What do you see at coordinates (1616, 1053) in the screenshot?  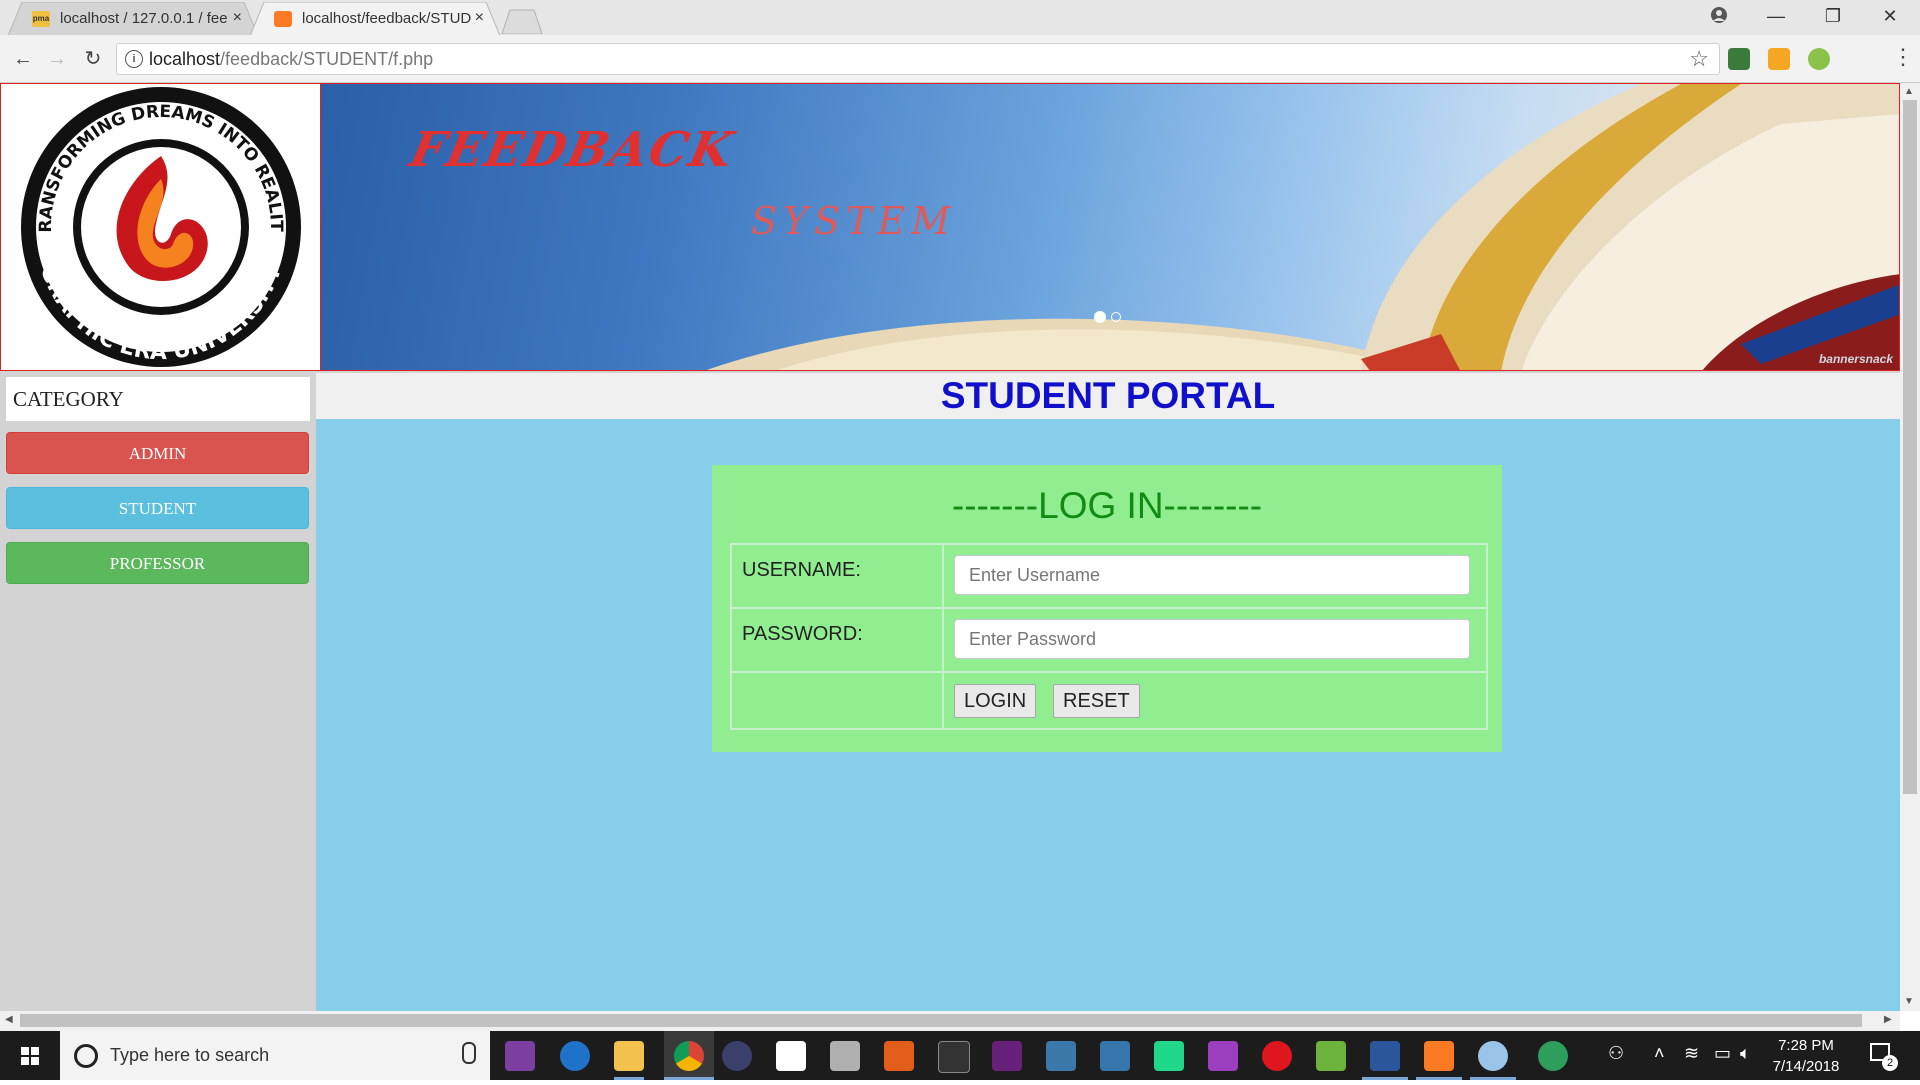 I see `people-icon: ⚇` at bounding box center [1616, 1053].